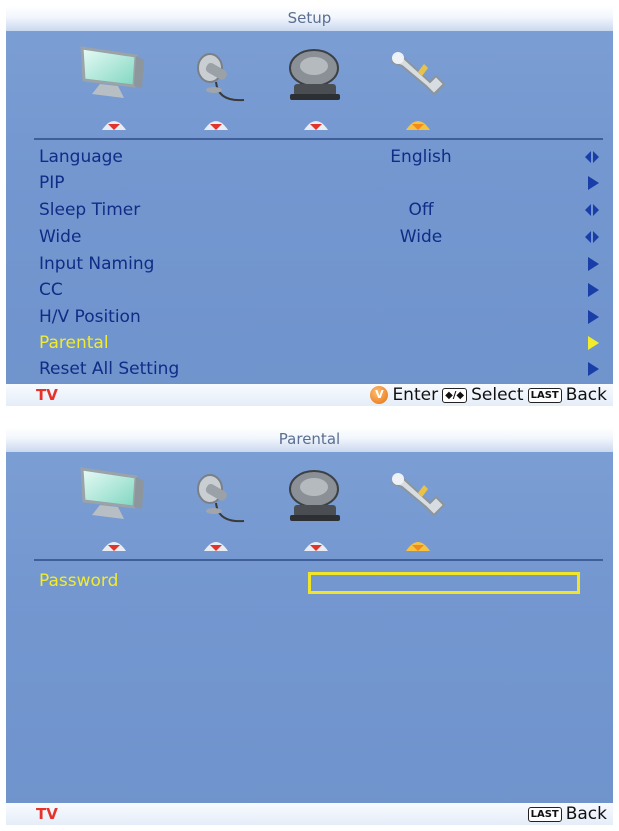 Image resolution: width=619 pixels, height=831 pixels. I want to click on menu-item-value: English, so click(421, 157).